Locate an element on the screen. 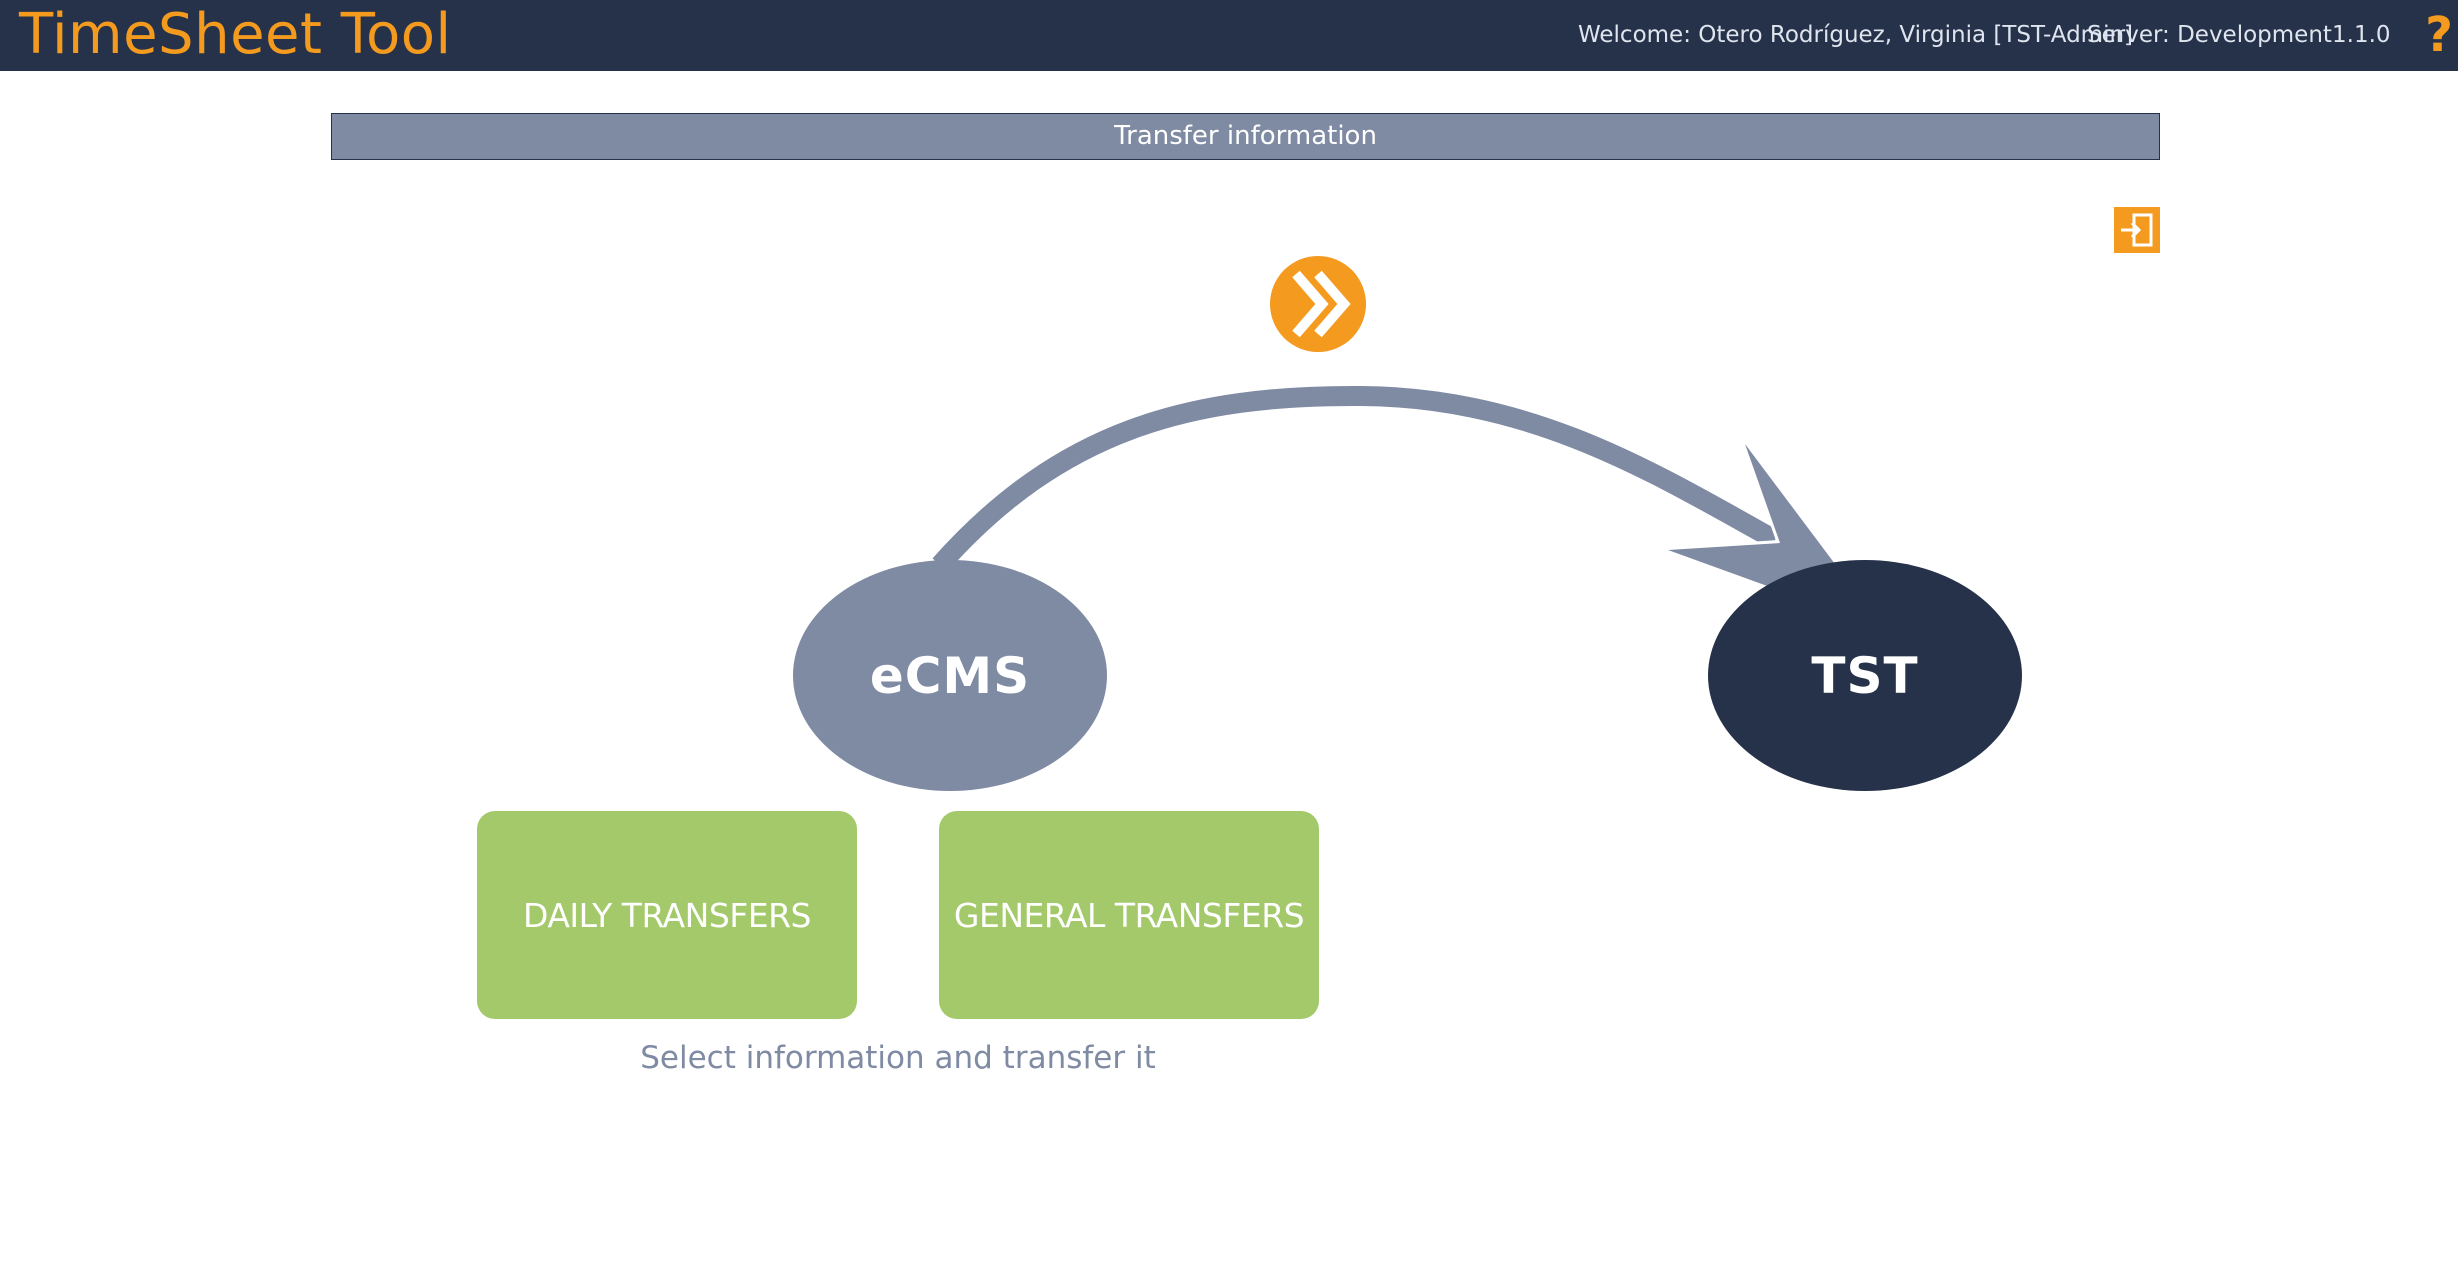  double-chevron-right-icon is located at coordinates (1318, 304).